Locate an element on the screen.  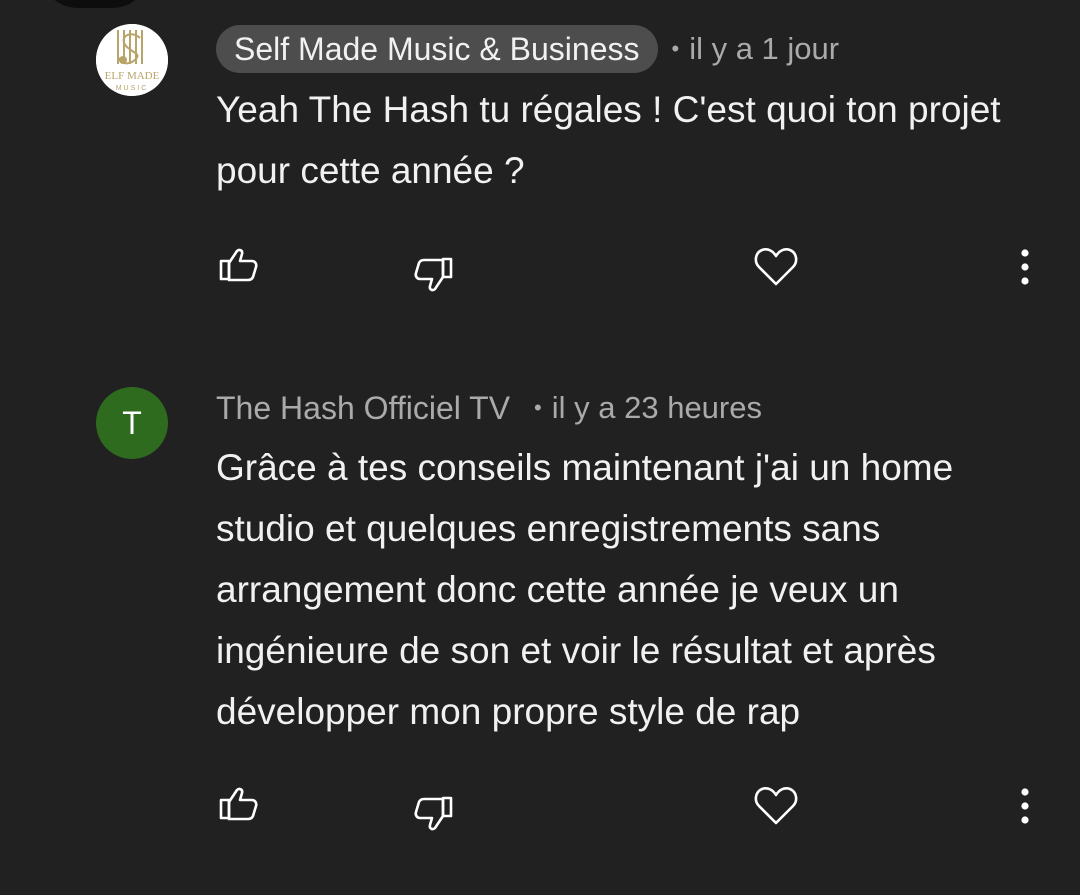
avatar: ELF MADE MUSIC is located at coordinates (132, 60).